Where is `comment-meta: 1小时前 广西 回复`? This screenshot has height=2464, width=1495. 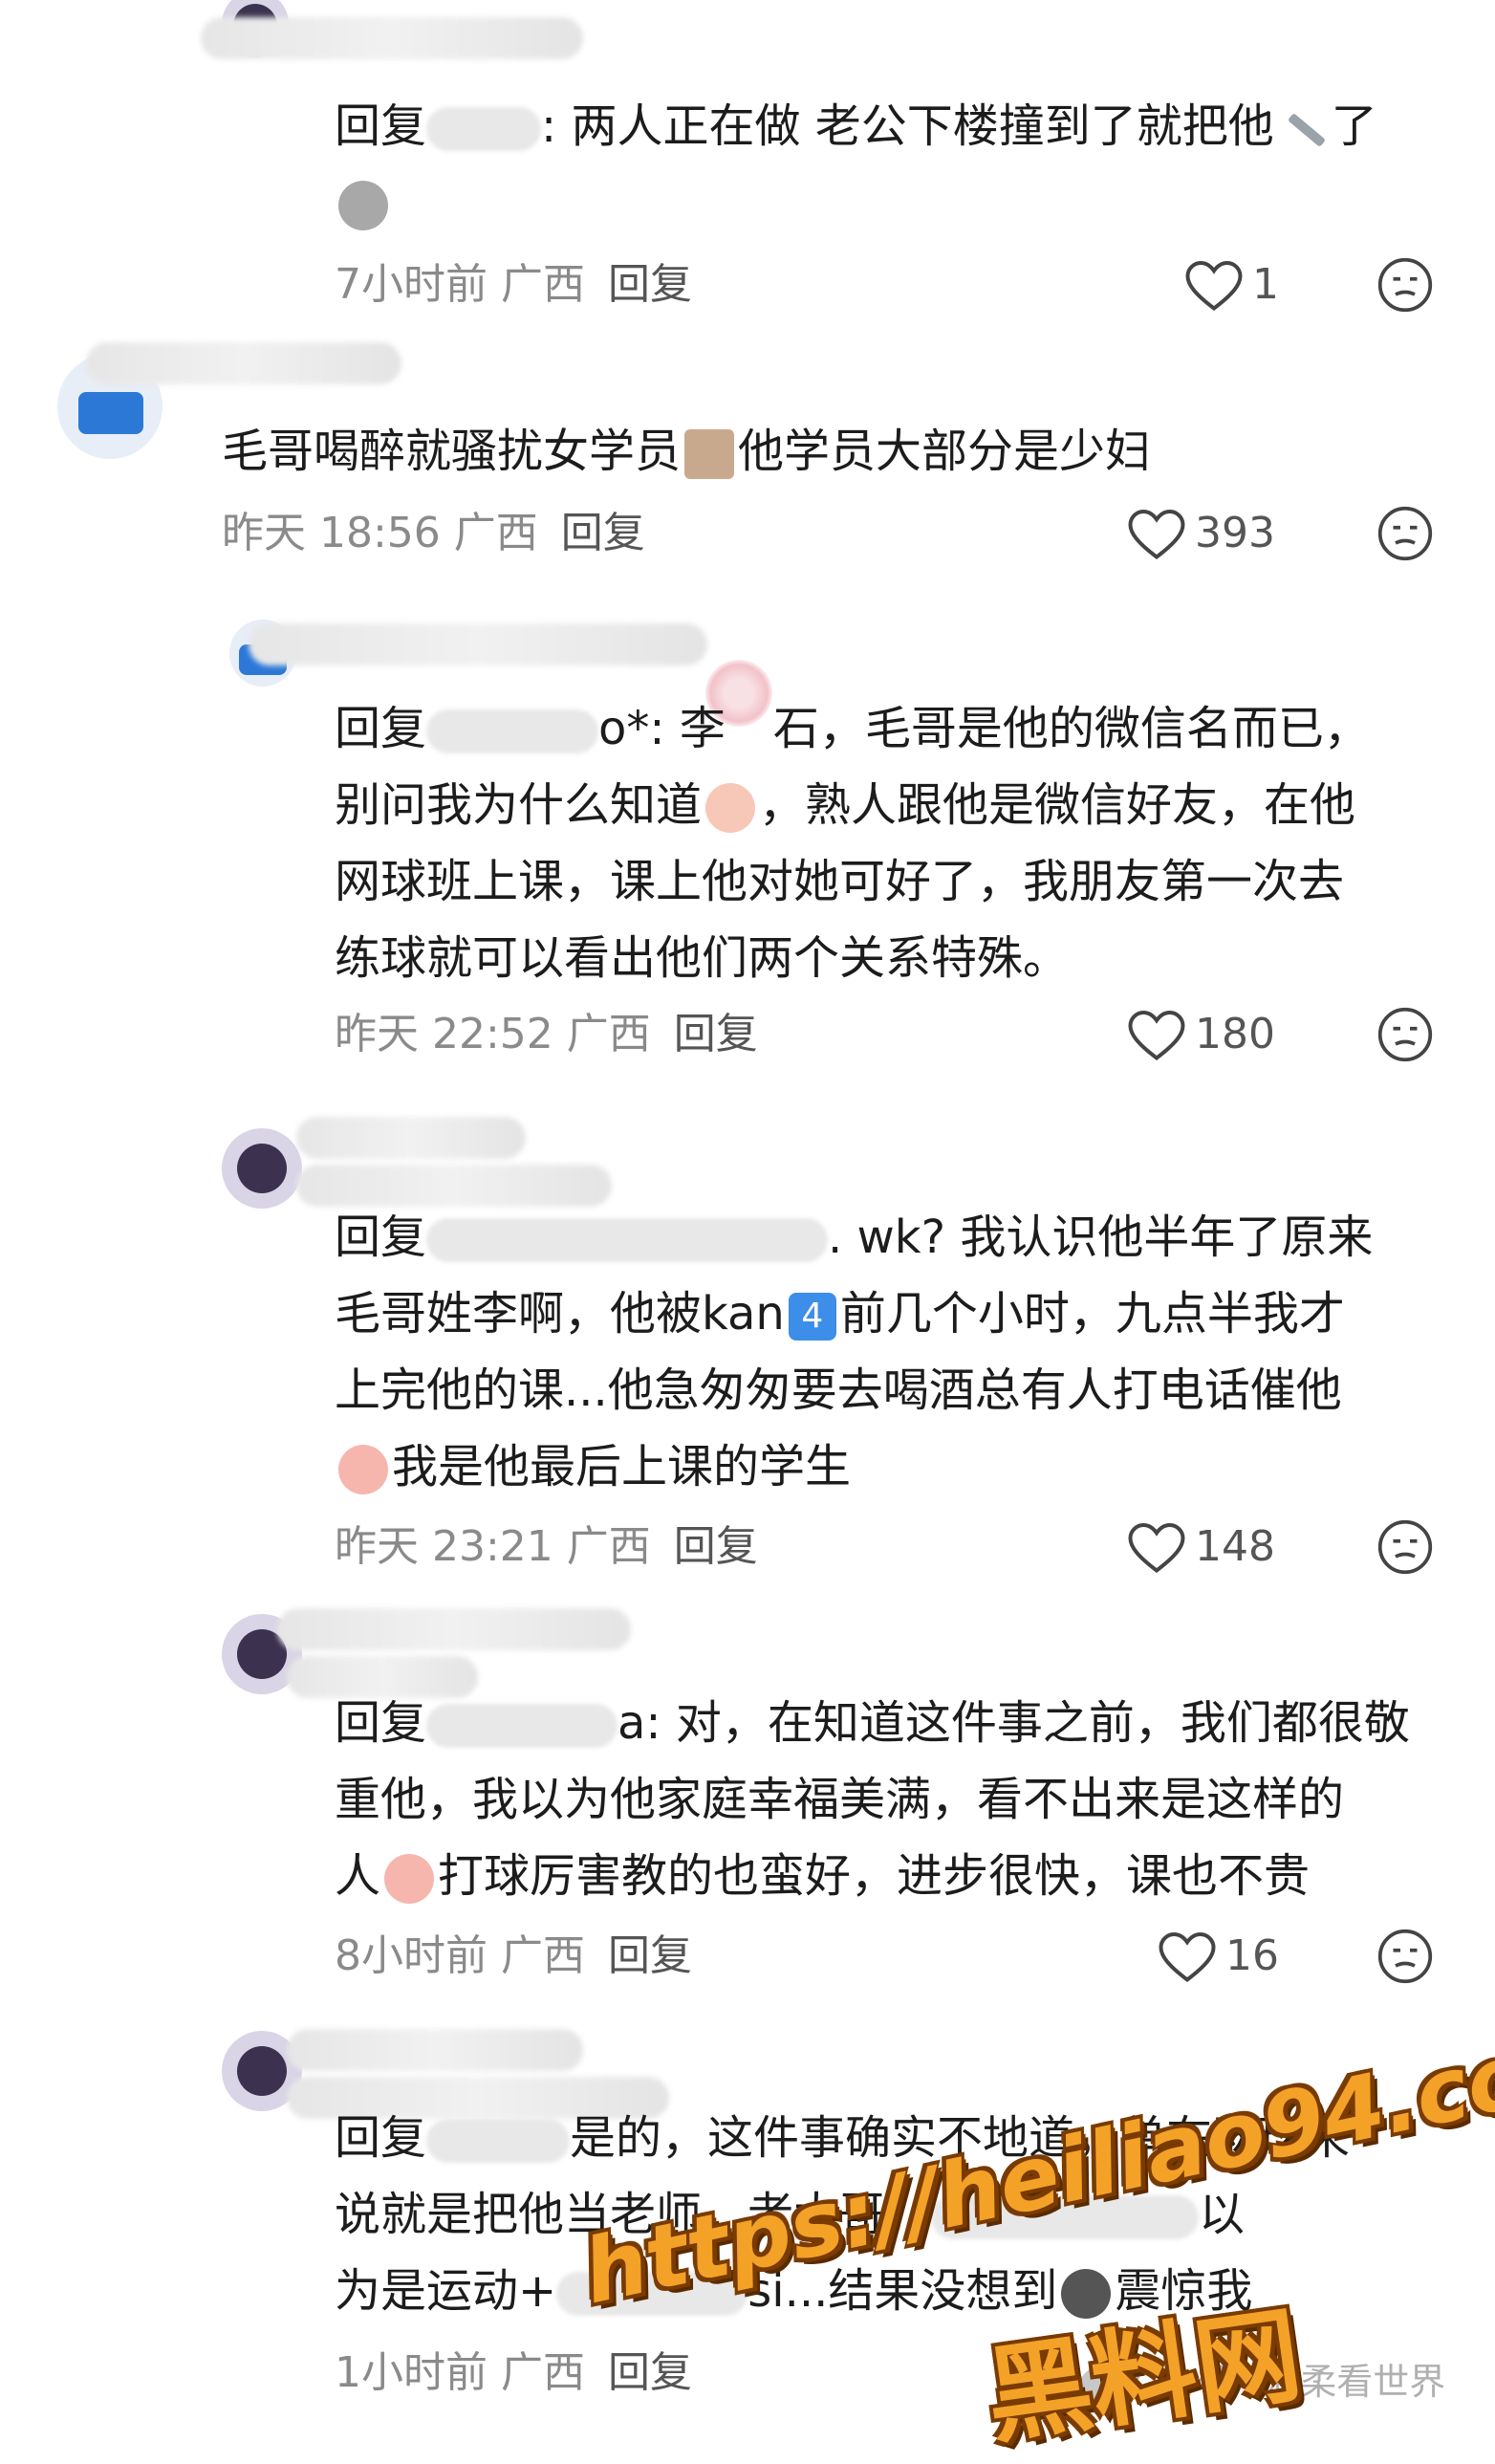 comment-meta: 1小时前 广西 回复 is located at coordinates (514, 2372).